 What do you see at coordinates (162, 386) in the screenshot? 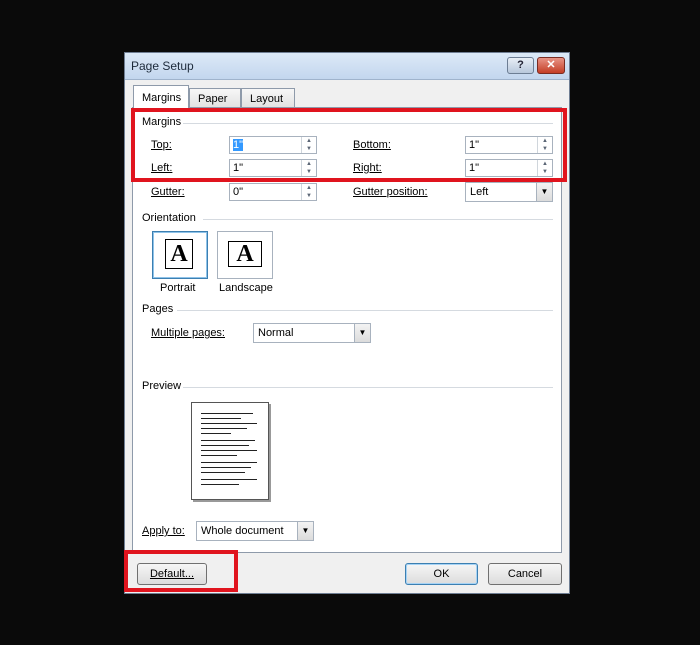
I see `preview-section-label: Preview` at bounding box center [162, 386].